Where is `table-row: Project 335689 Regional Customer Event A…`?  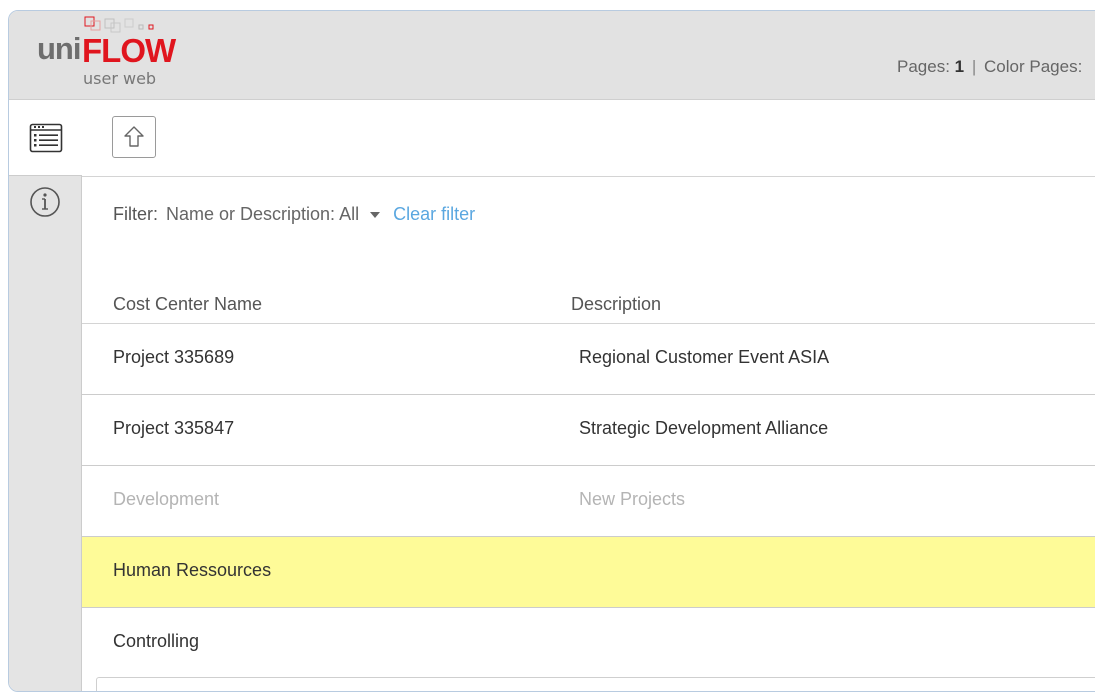 table-row: Project 335689 Regional Customer Event A… is located at coordinates (588, 359).